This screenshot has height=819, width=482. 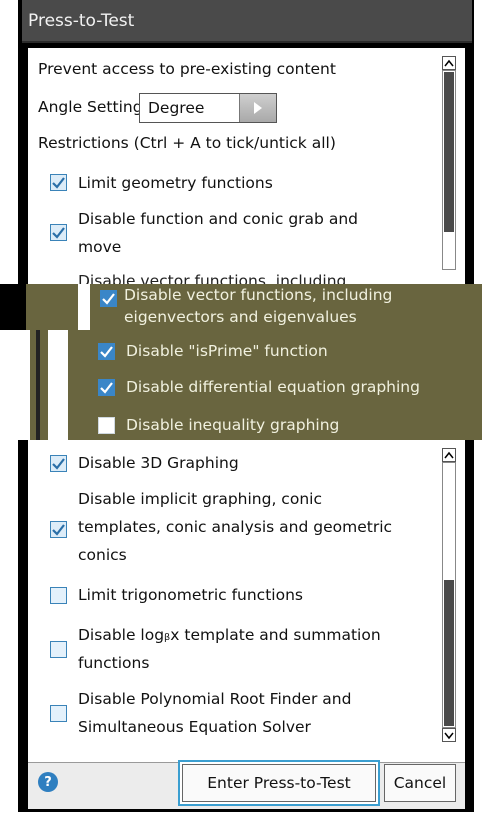 I want to click on dialog-title: Press-to-Test, so click(x=247, y=21).